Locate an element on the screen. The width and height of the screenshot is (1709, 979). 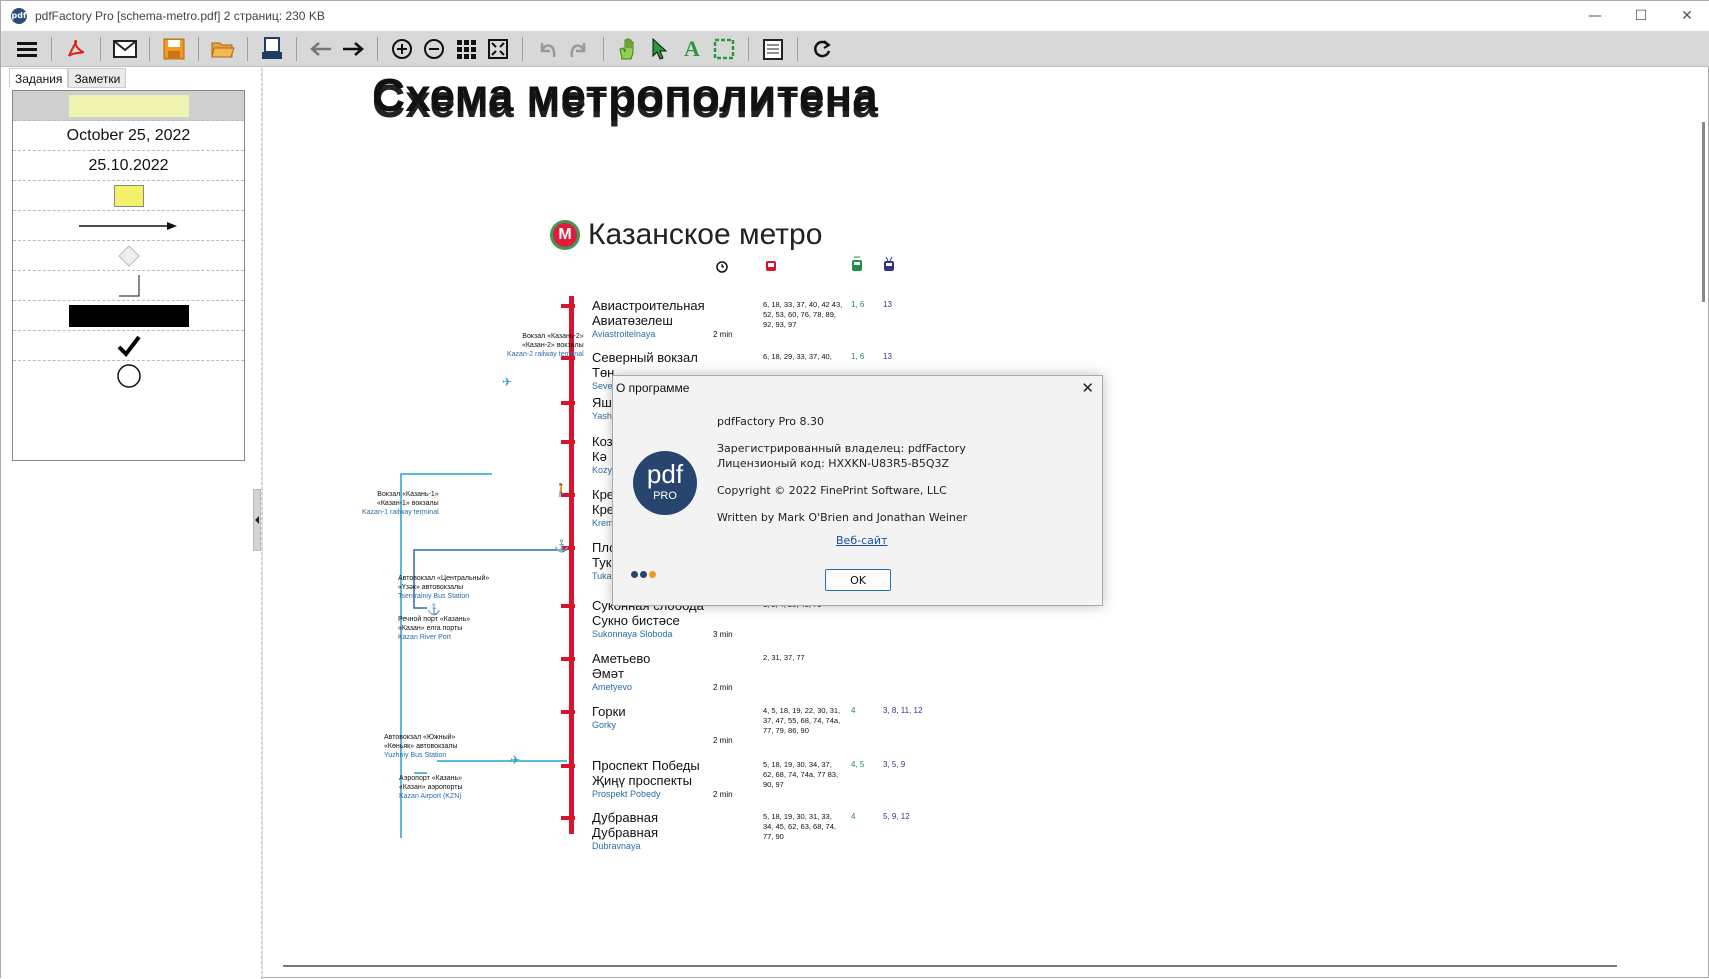
undo-icon is located at coordinates (547, 49).